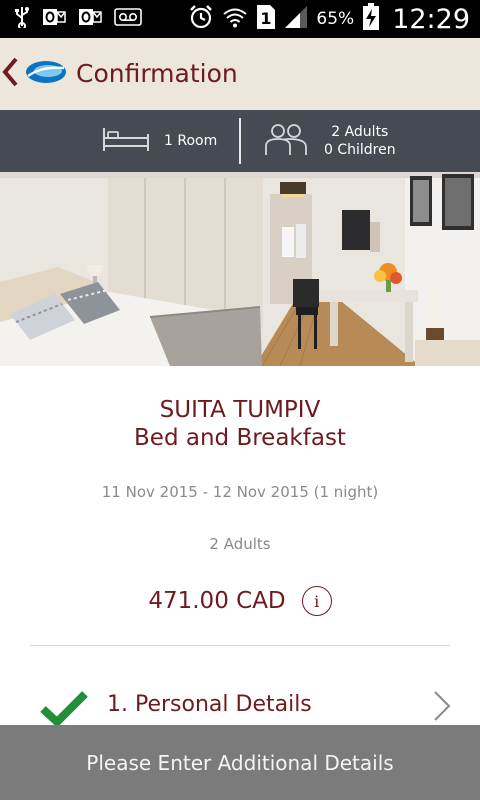 This screenshot has width=480, height=800. I want to click on sim-slot-label: 1, so click(266, 18).